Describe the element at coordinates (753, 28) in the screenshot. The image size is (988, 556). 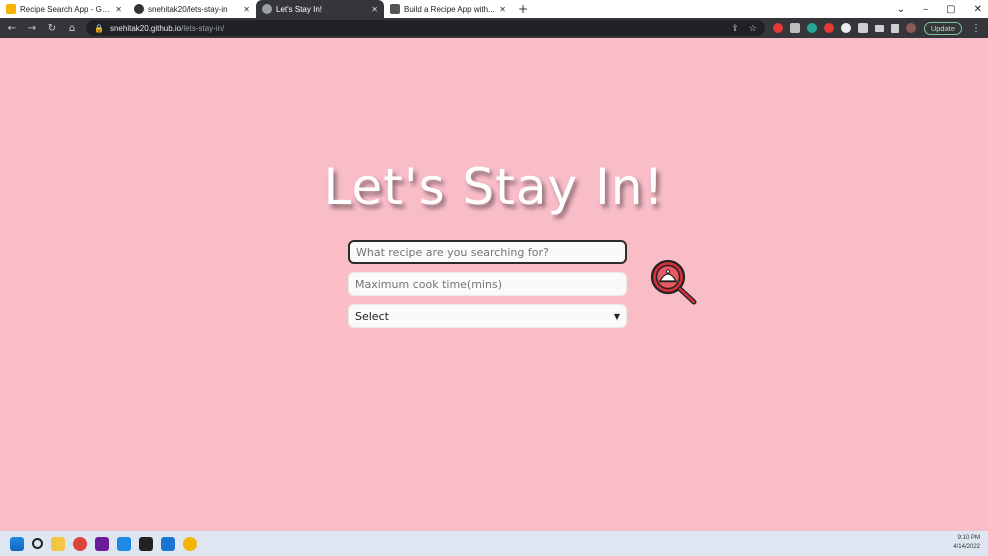
I see `star-icon: ☆` at that location.